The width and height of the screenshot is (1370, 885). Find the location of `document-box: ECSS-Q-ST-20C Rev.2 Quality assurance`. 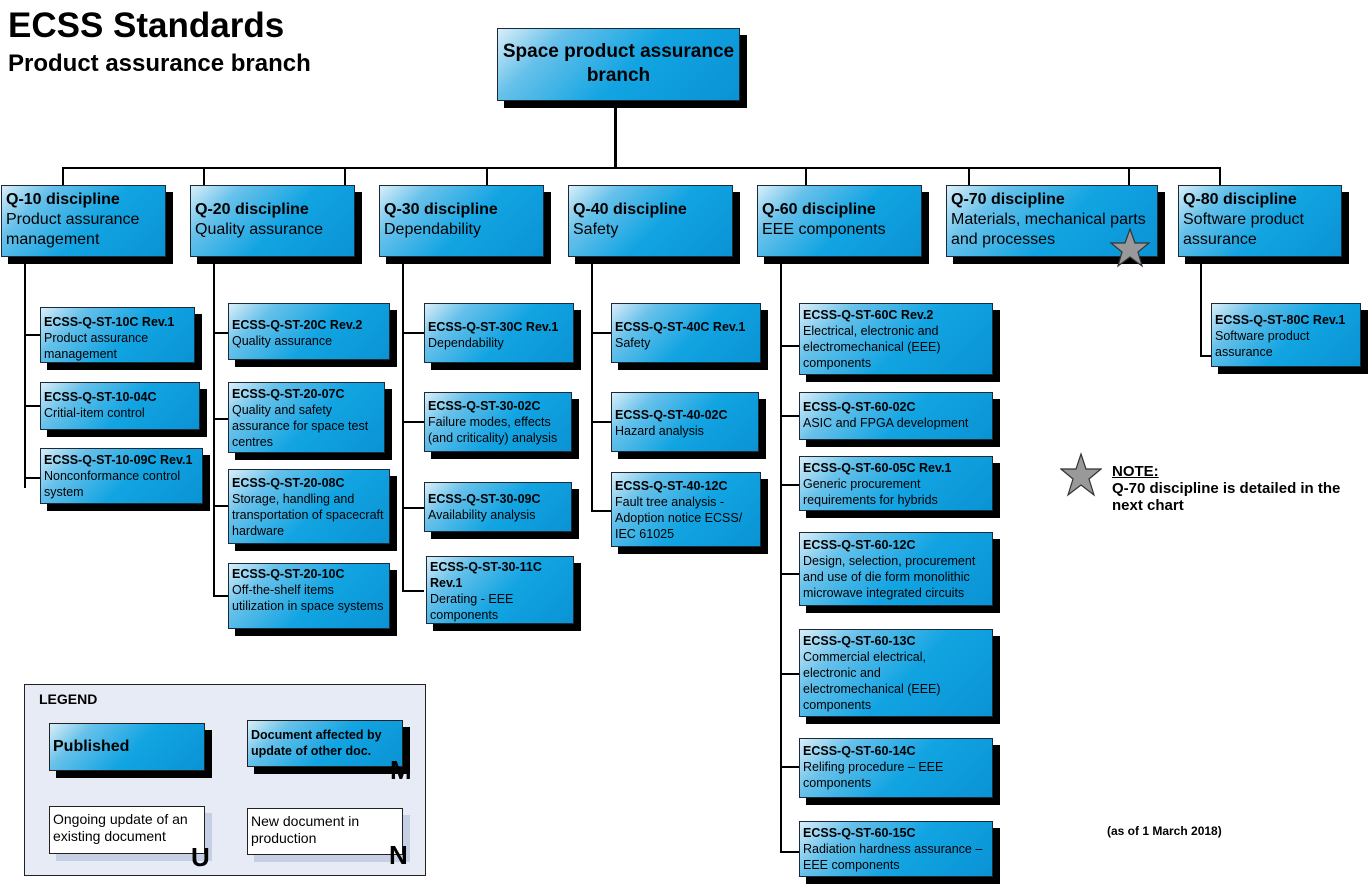

document-box: ECSS-Q-ST-20C Rev.2 Quality assurance is located at coordinates (309, 331).